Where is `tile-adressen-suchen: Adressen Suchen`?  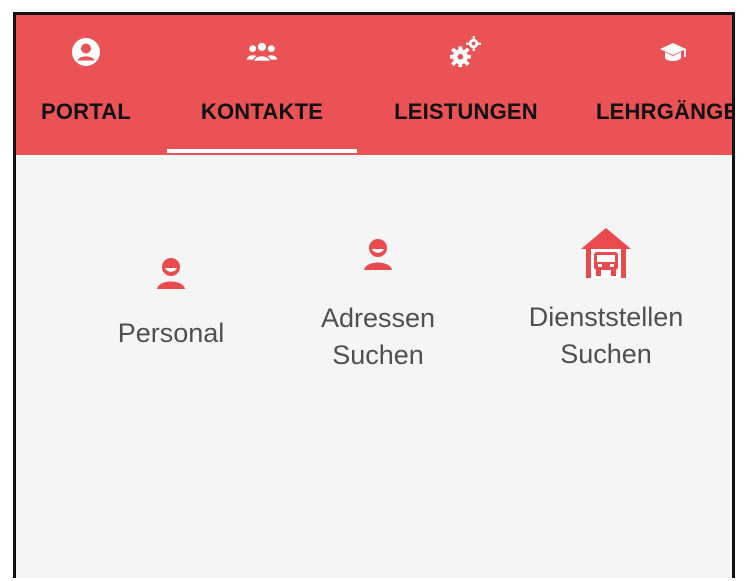
tile-adressen-suchen: Adressen Suchen is located at coordinates (378, 305).